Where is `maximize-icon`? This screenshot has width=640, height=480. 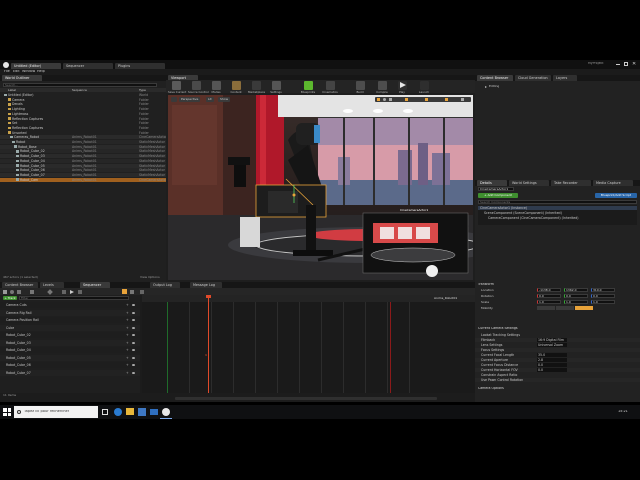 maximize-icon is located at coordinates (626, 64).